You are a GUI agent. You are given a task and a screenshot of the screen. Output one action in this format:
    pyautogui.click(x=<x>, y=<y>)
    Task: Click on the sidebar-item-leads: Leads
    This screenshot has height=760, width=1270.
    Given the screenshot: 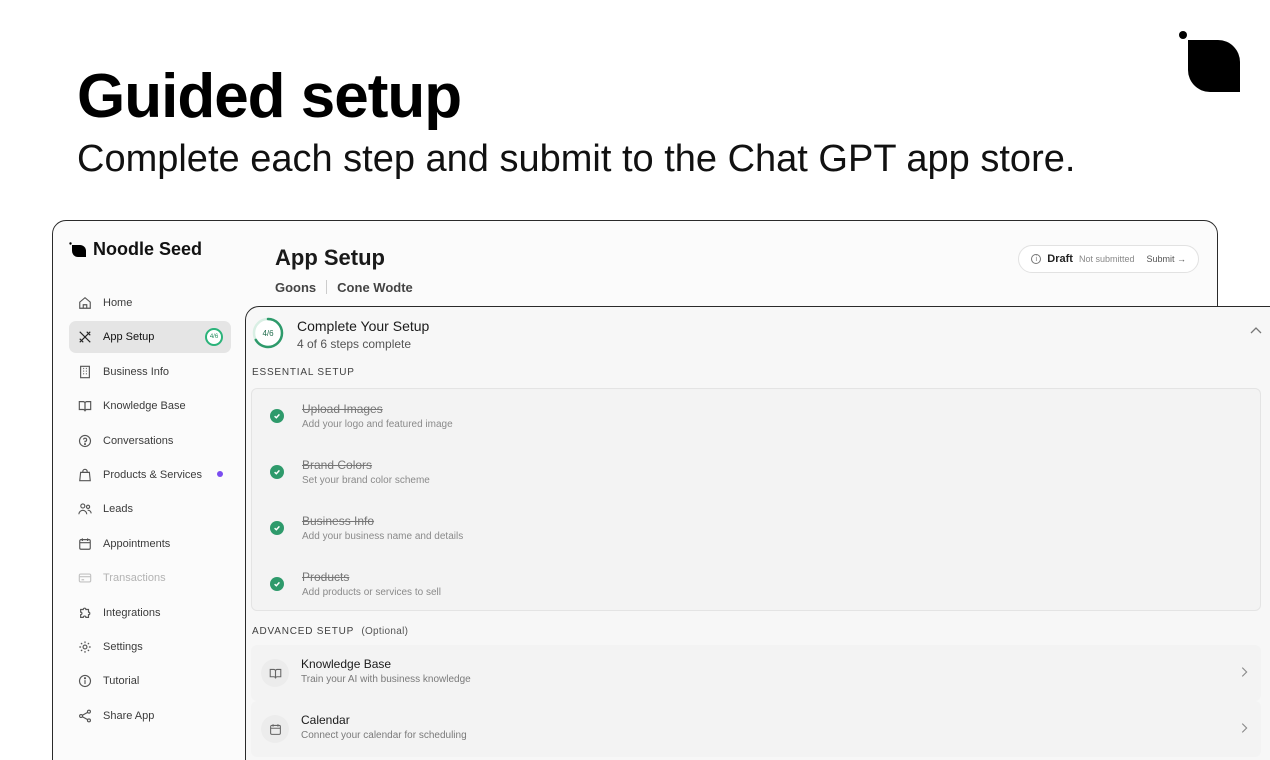 What is the action you would take?
    pyautogui.click(x=150, y=509)
    